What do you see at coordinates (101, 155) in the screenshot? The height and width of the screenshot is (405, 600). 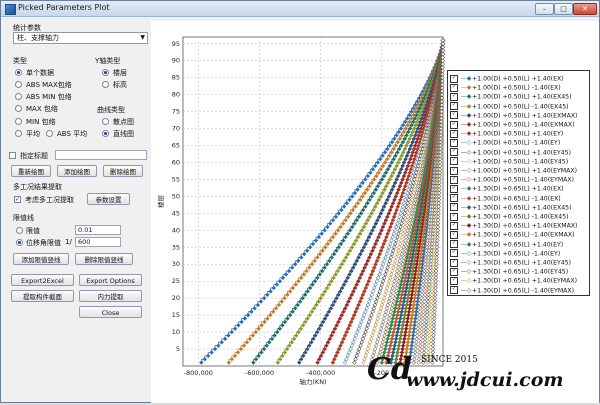 I see `title-input` at bounding box center [101, 155].